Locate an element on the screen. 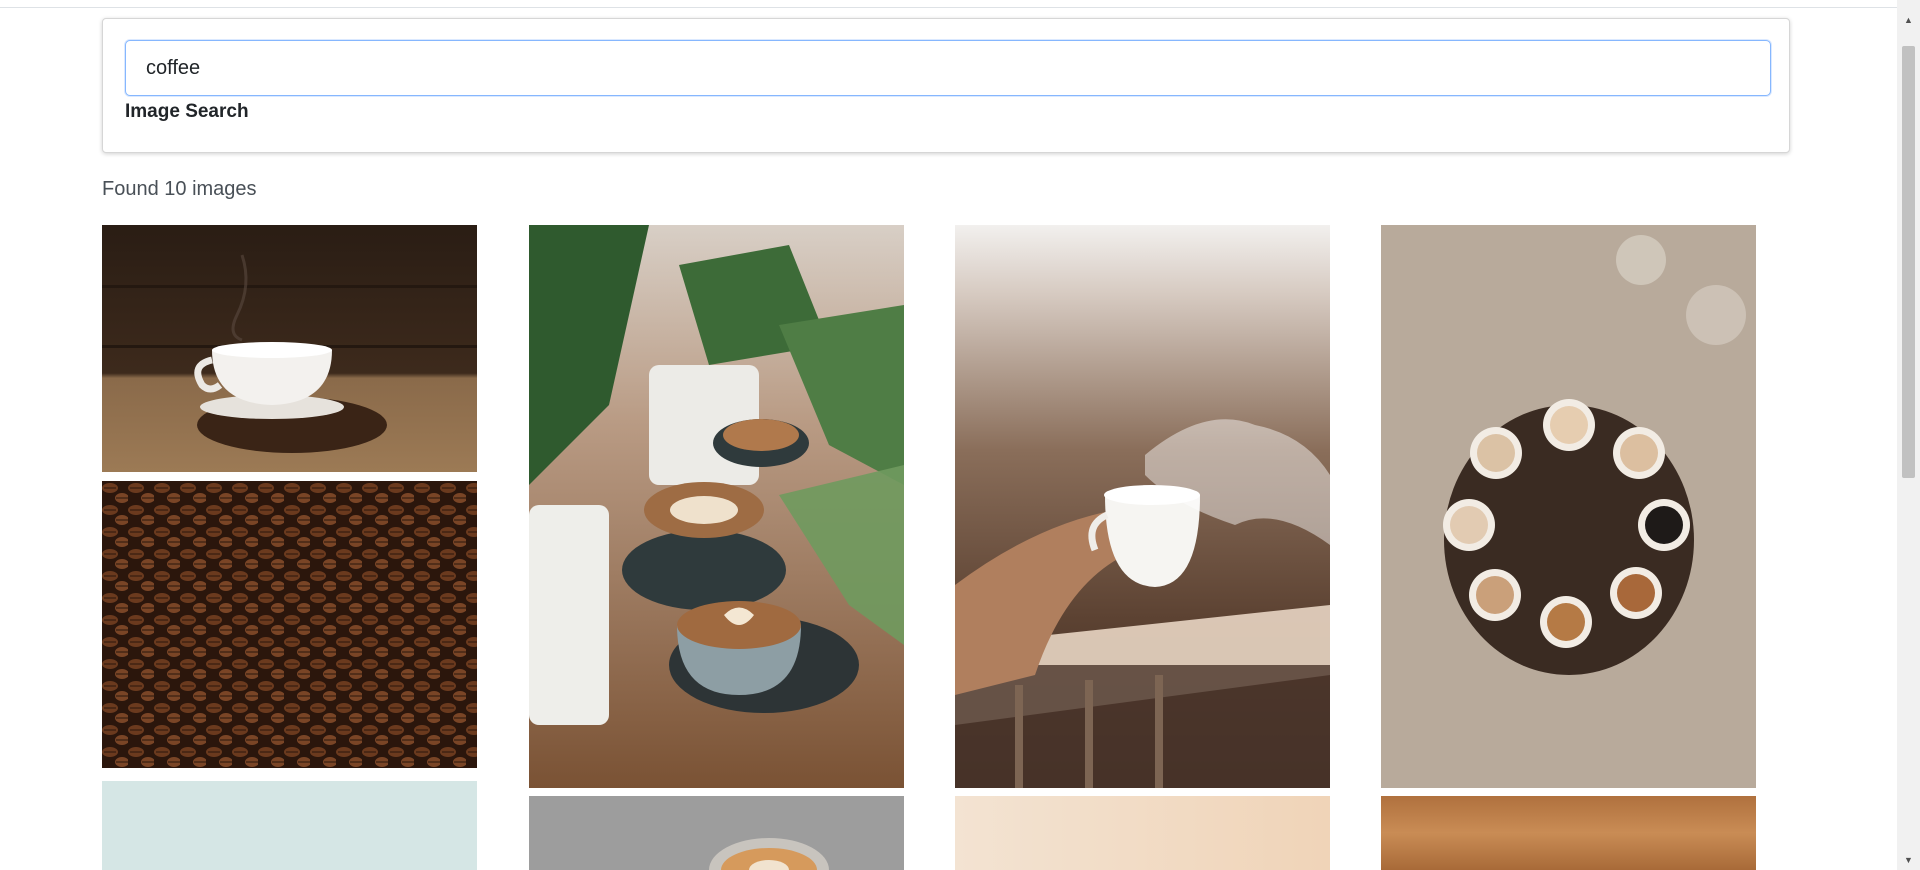  image-thumb-wood is located at coordinates (1568, 833).